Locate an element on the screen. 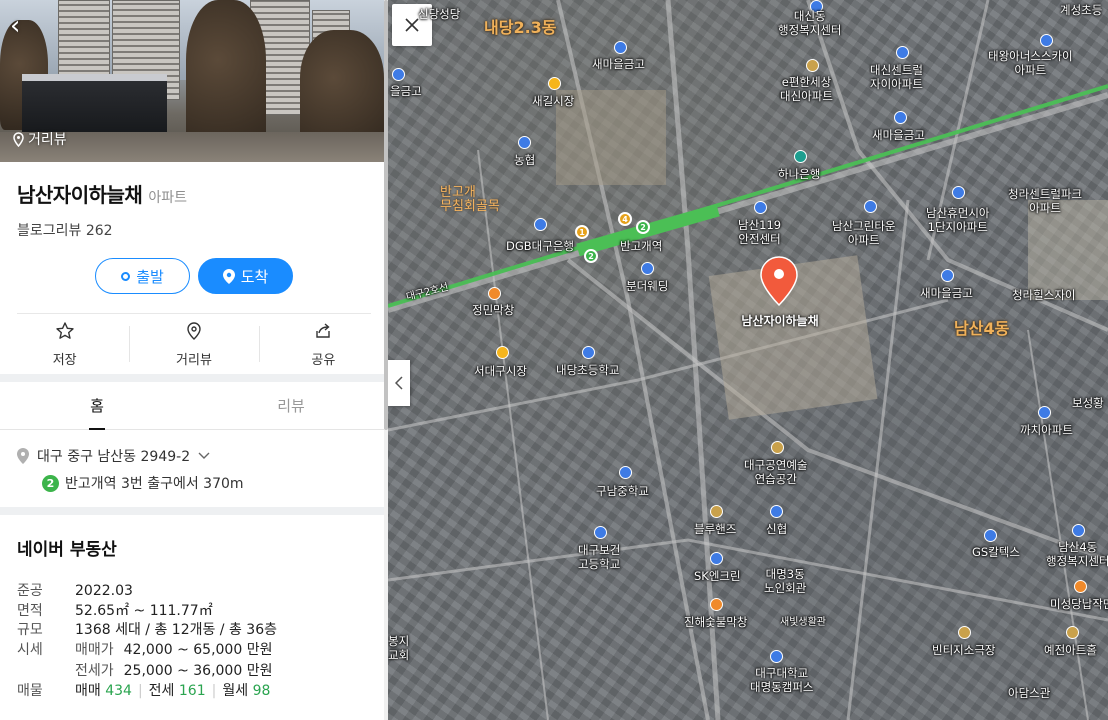  map-label: 진해숯불막창 is located at coordinates (715, 622).